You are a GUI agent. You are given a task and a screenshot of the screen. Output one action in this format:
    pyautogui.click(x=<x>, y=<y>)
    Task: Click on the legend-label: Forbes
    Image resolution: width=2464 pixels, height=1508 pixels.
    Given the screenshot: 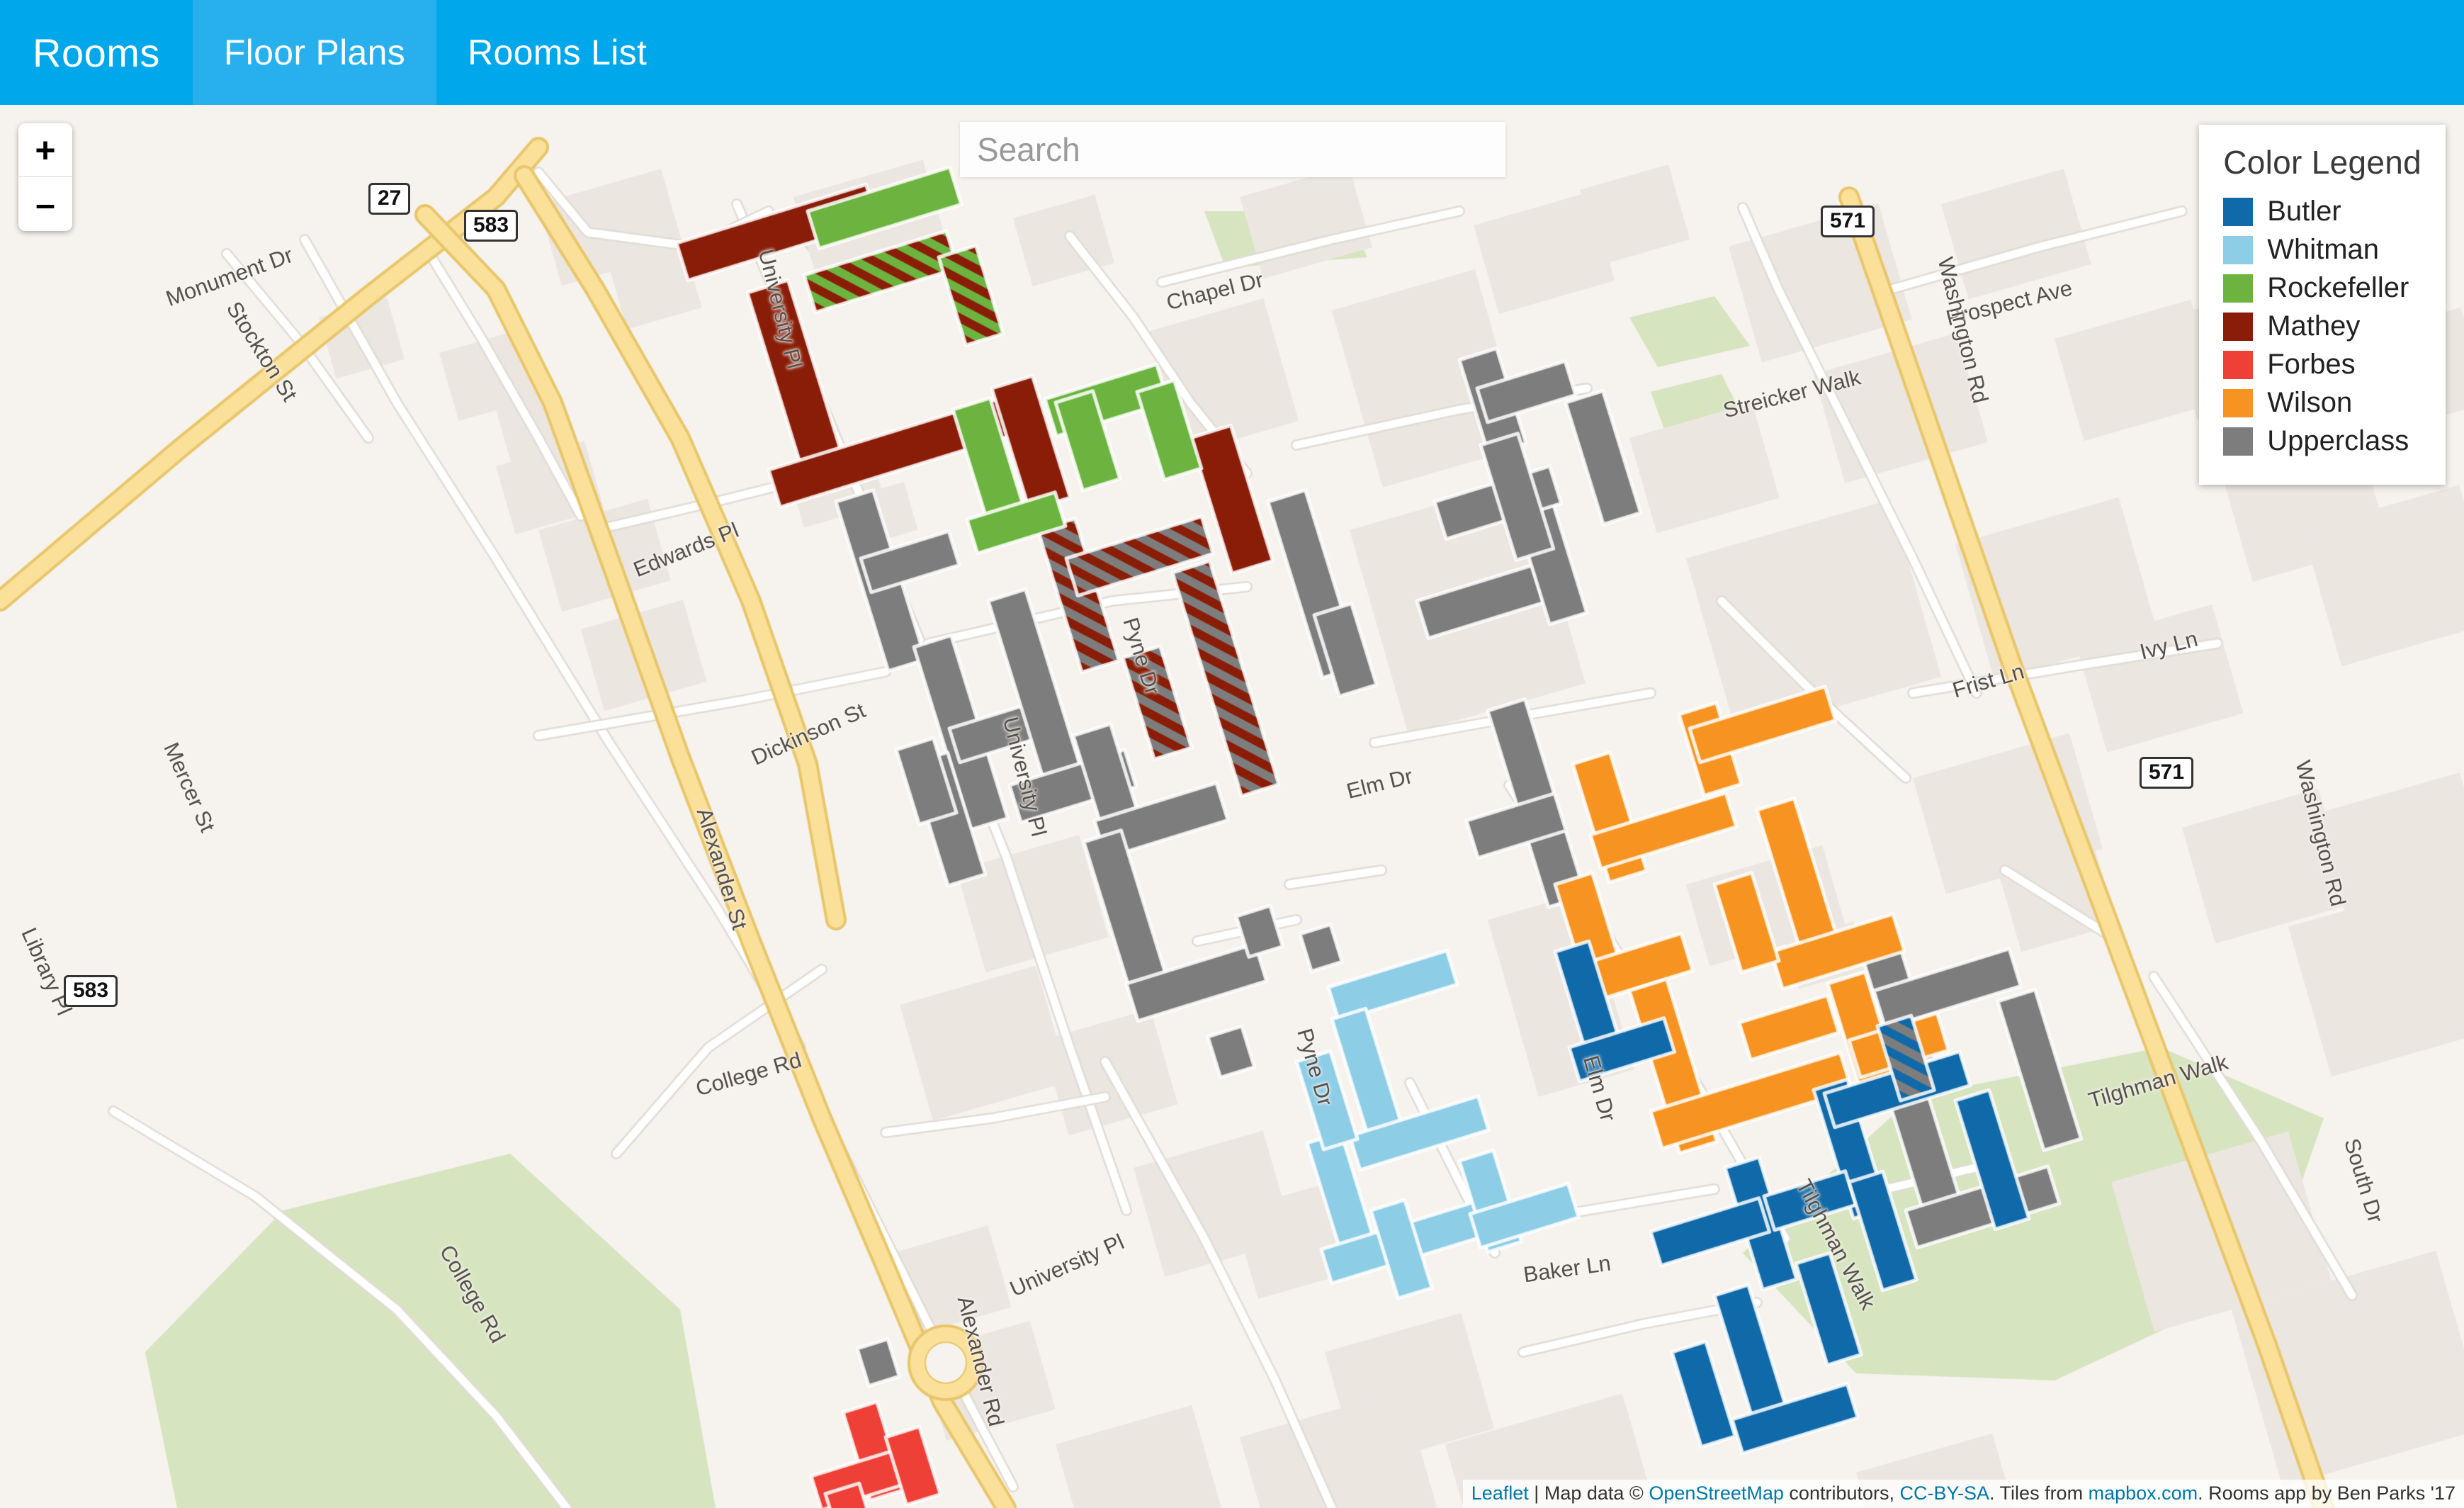 What is the action you would take?
    pyautogui.click(x=2311, y=364)
    